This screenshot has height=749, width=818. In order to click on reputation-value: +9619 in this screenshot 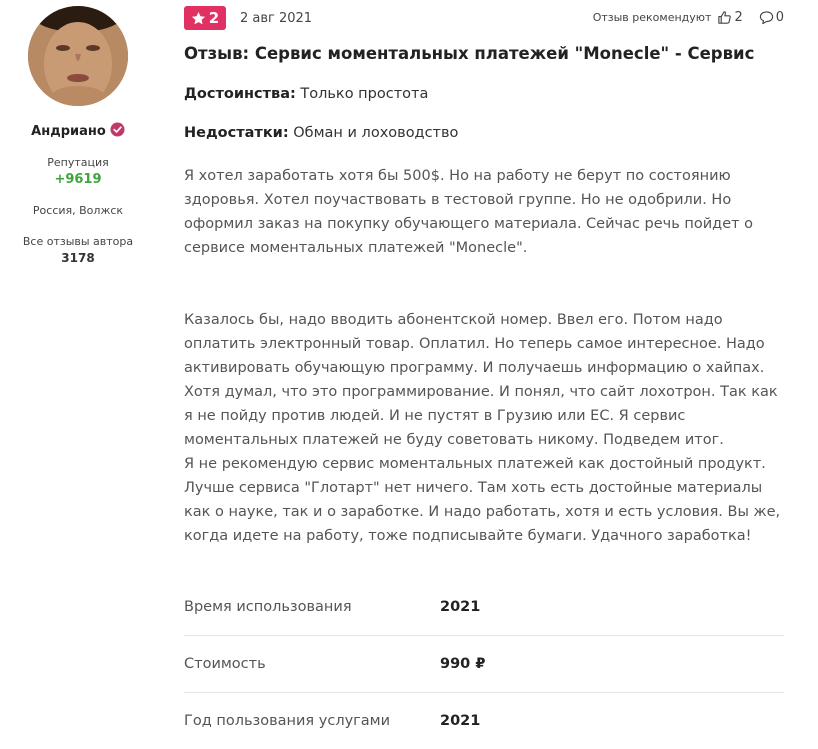, I will do `click(78, 179)`.